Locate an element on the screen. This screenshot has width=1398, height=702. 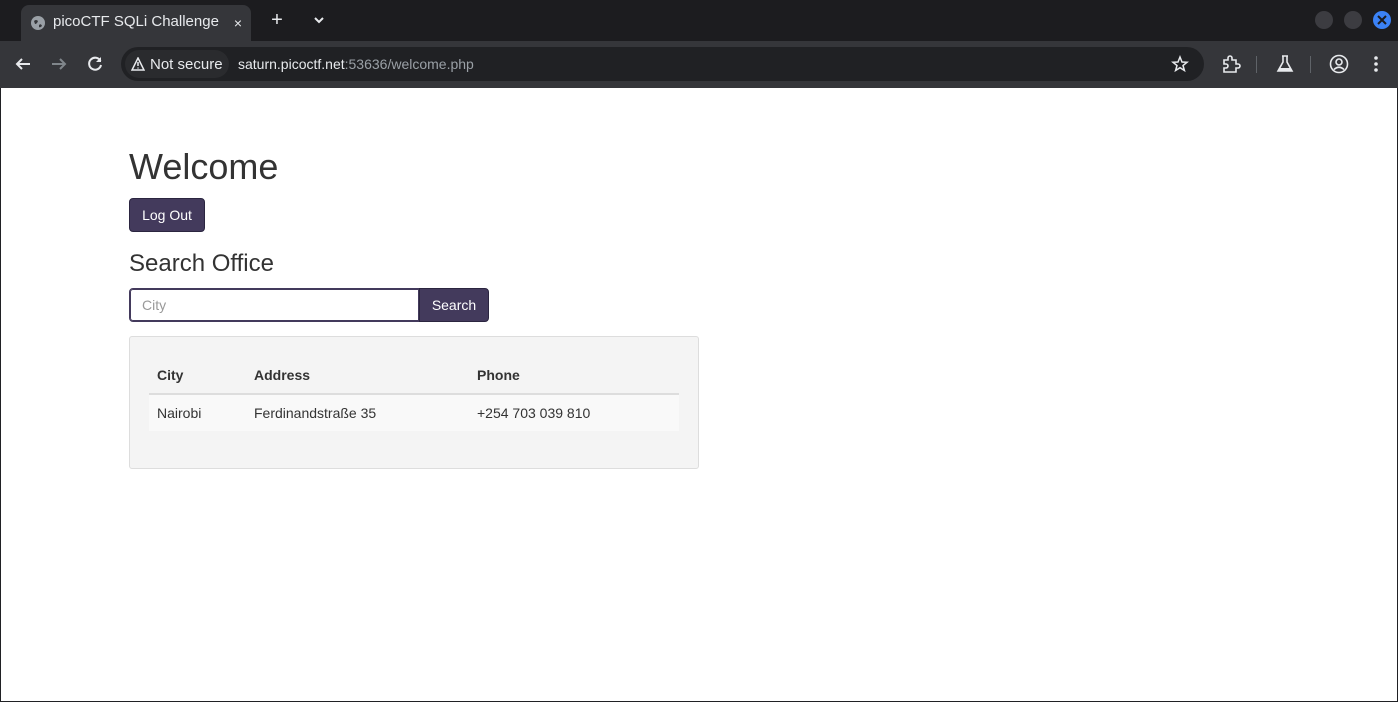
table-header-row: City Address Phone is located at coordinates (414, 375).